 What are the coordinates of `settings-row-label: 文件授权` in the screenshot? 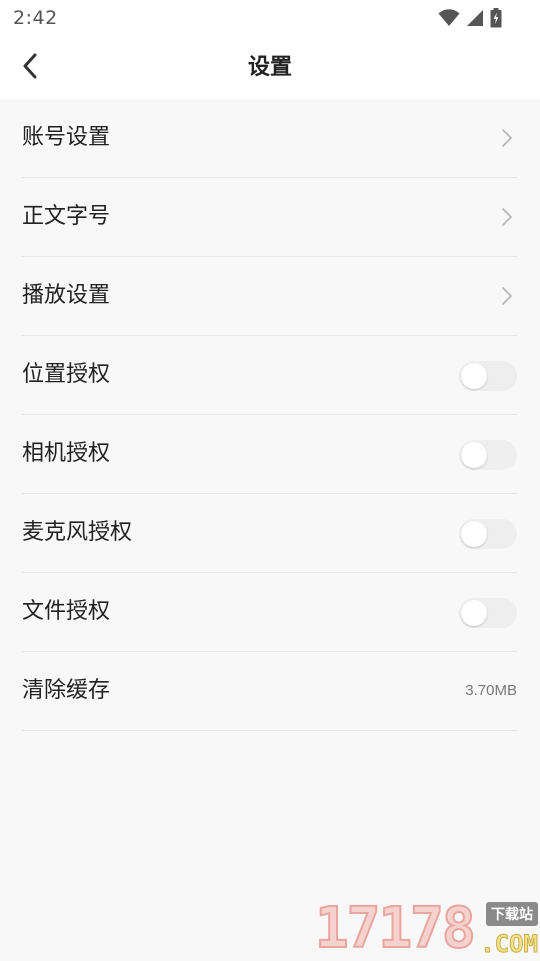 It's located at (66, 611).